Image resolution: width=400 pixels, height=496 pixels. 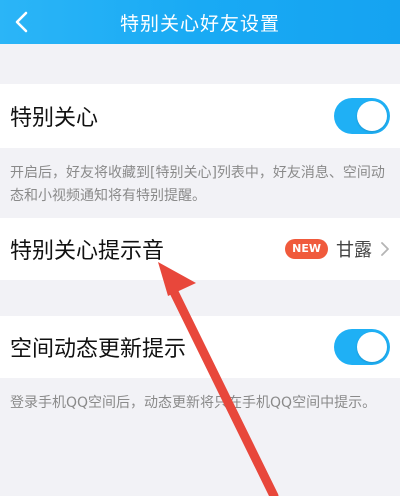 I want to click on special-care-toggle, so click(x=362, y=116).